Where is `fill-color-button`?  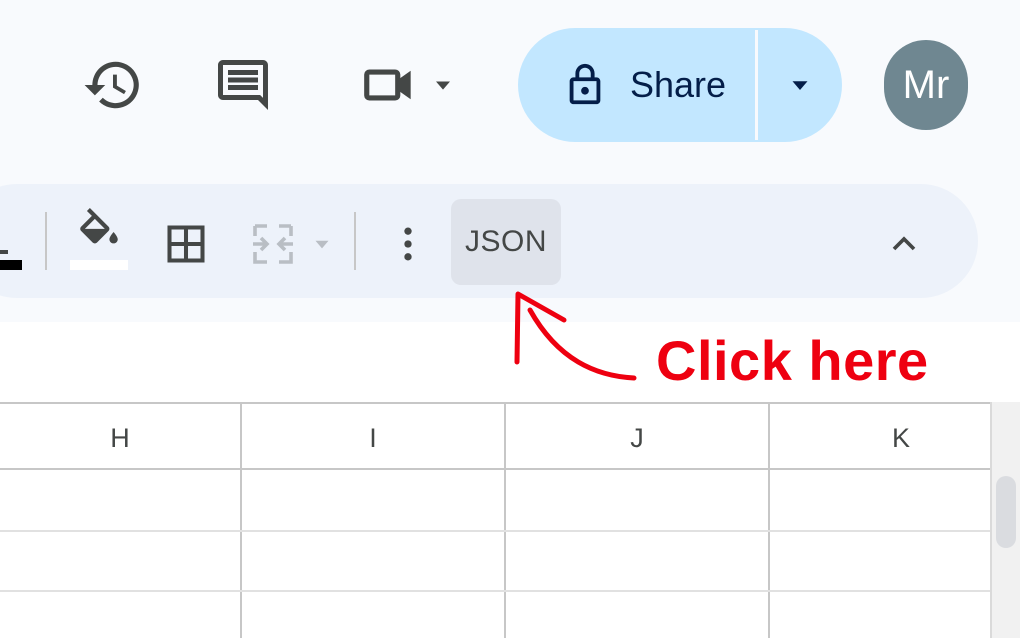 fill-color-button is located at coordinates (99, 239).